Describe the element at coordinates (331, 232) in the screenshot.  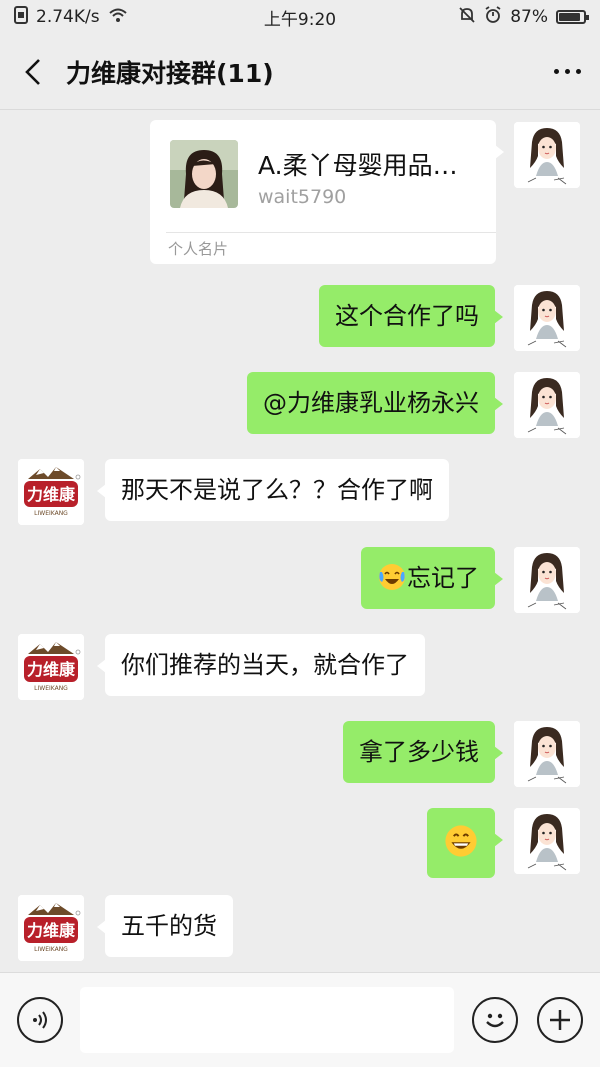
I see `divider` at that location.